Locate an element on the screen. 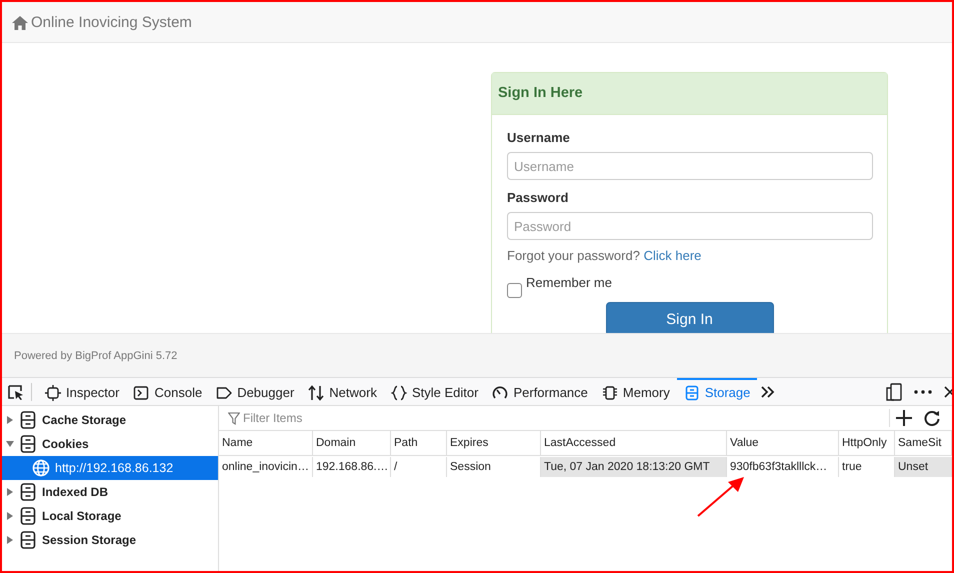 Image resolution: width=954 pixels, height=573 pixels. more-icon is located at coordinates (923, 392).